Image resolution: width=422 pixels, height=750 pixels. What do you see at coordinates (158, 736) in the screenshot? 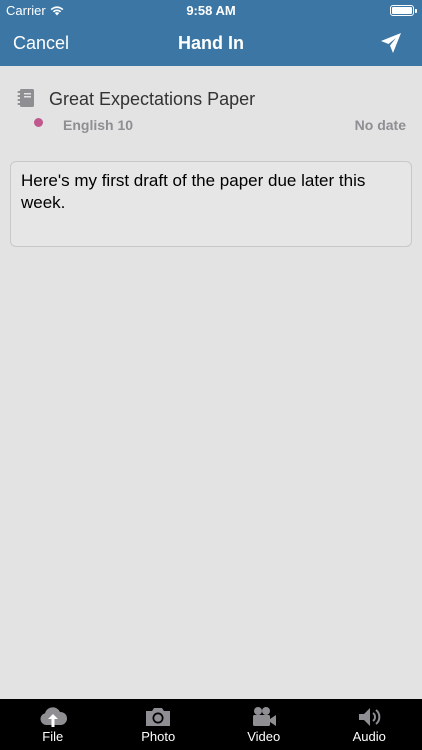
I see `tab-label: Photo` at bounding box center [158, 736].